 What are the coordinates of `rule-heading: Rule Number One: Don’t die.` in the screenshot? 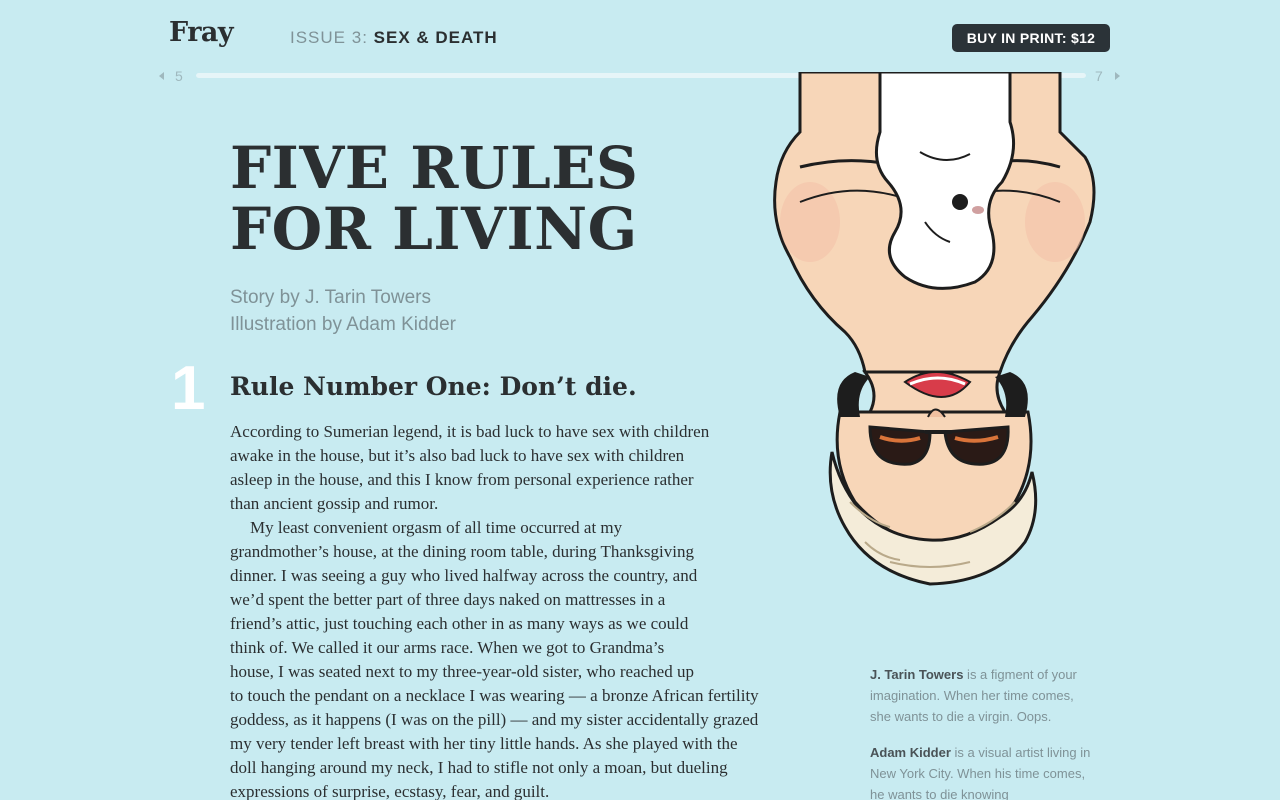 It's located at (433, 386).